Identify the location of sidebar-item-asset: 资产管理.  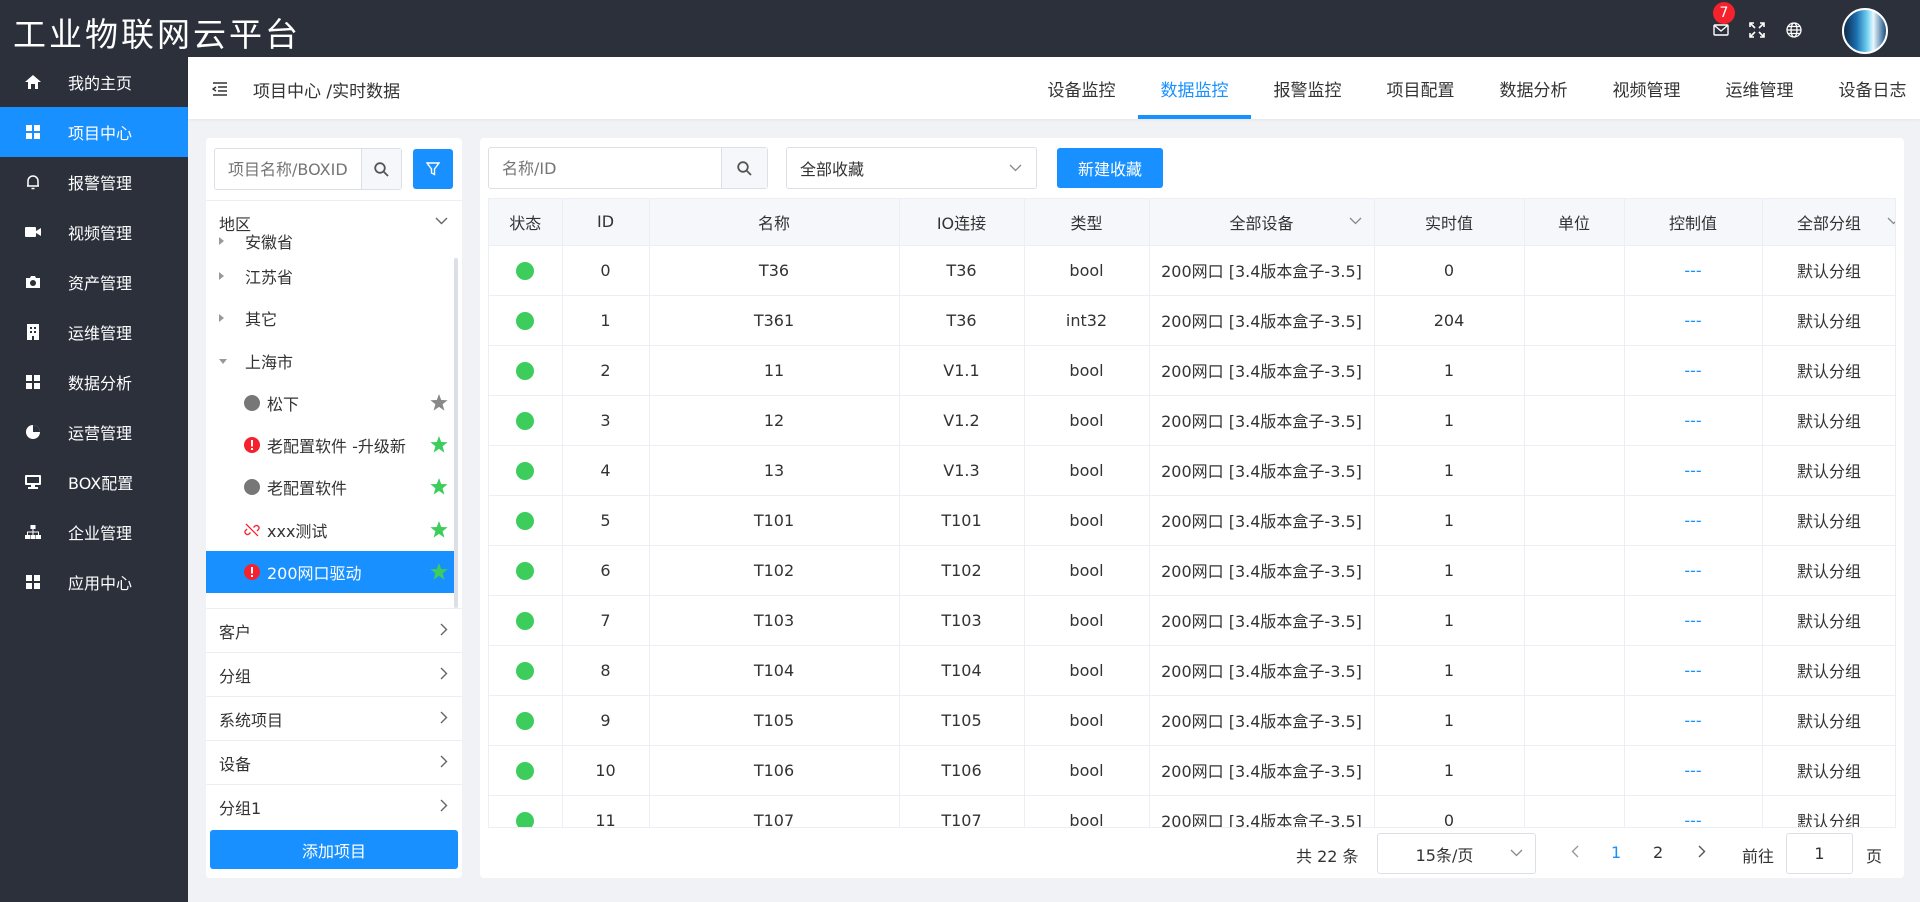
(94, 282).